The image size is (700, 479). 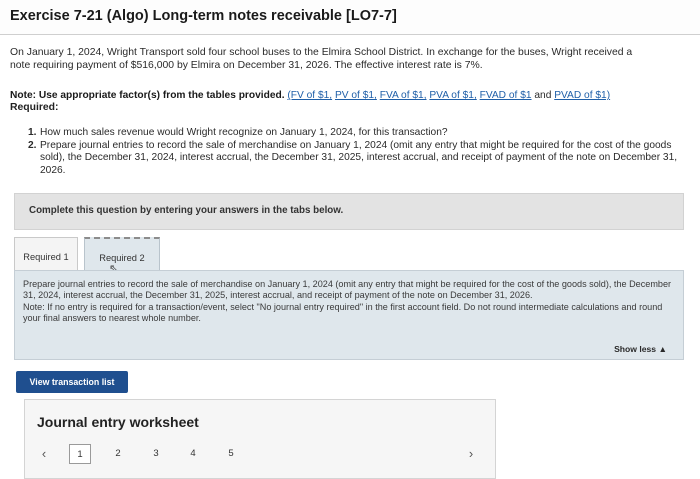 What do you see at coordinates (46, 254) in the screenshot?
I see `tab-required-1: Required 1` at bounding box center [46, 254].